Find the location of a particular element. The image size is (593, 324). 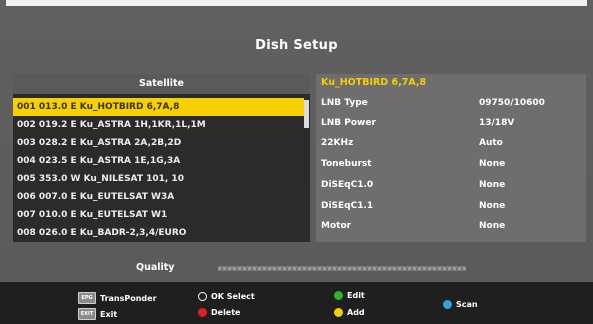

satellite-item: 002 019.2 E Ku_ASTRA 1H,1KR,1L,1M is located at coordinates (161, 125).